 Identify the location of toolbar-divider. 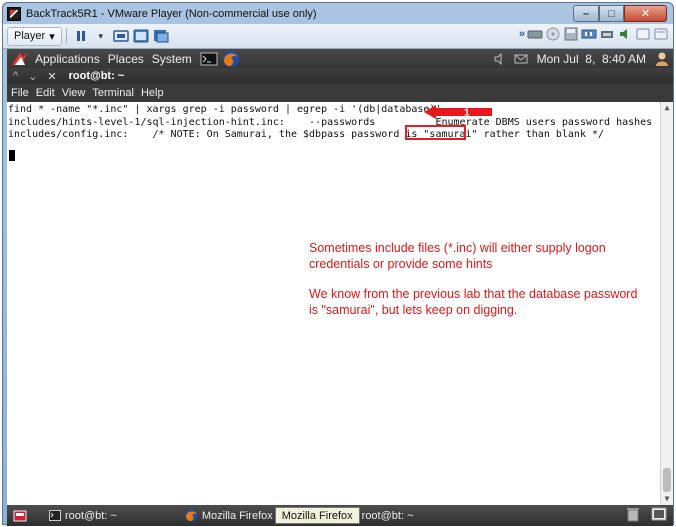
(66, 36).